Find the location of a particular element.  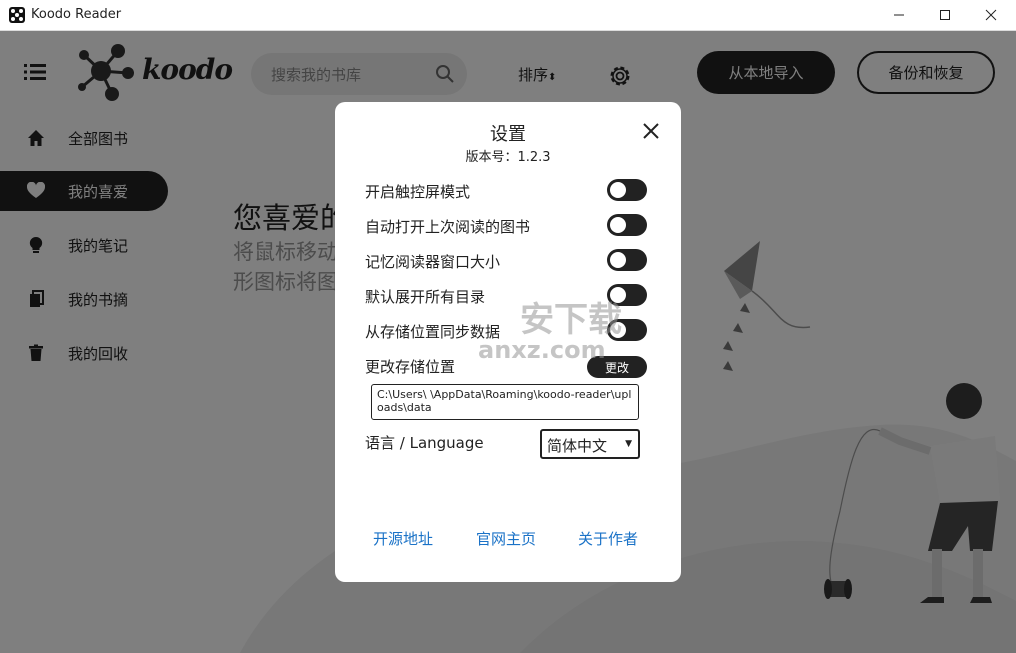

minimize-icon is located at coordinates (899, 15).